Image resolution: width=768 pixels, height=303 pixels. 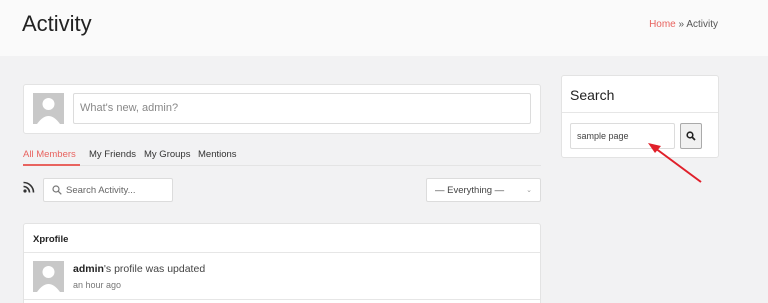 What do you see at coordinates (662, 24) in the screenshot?
I see `breadcrumb-home-link: Home` at bounding box center [662, 24].